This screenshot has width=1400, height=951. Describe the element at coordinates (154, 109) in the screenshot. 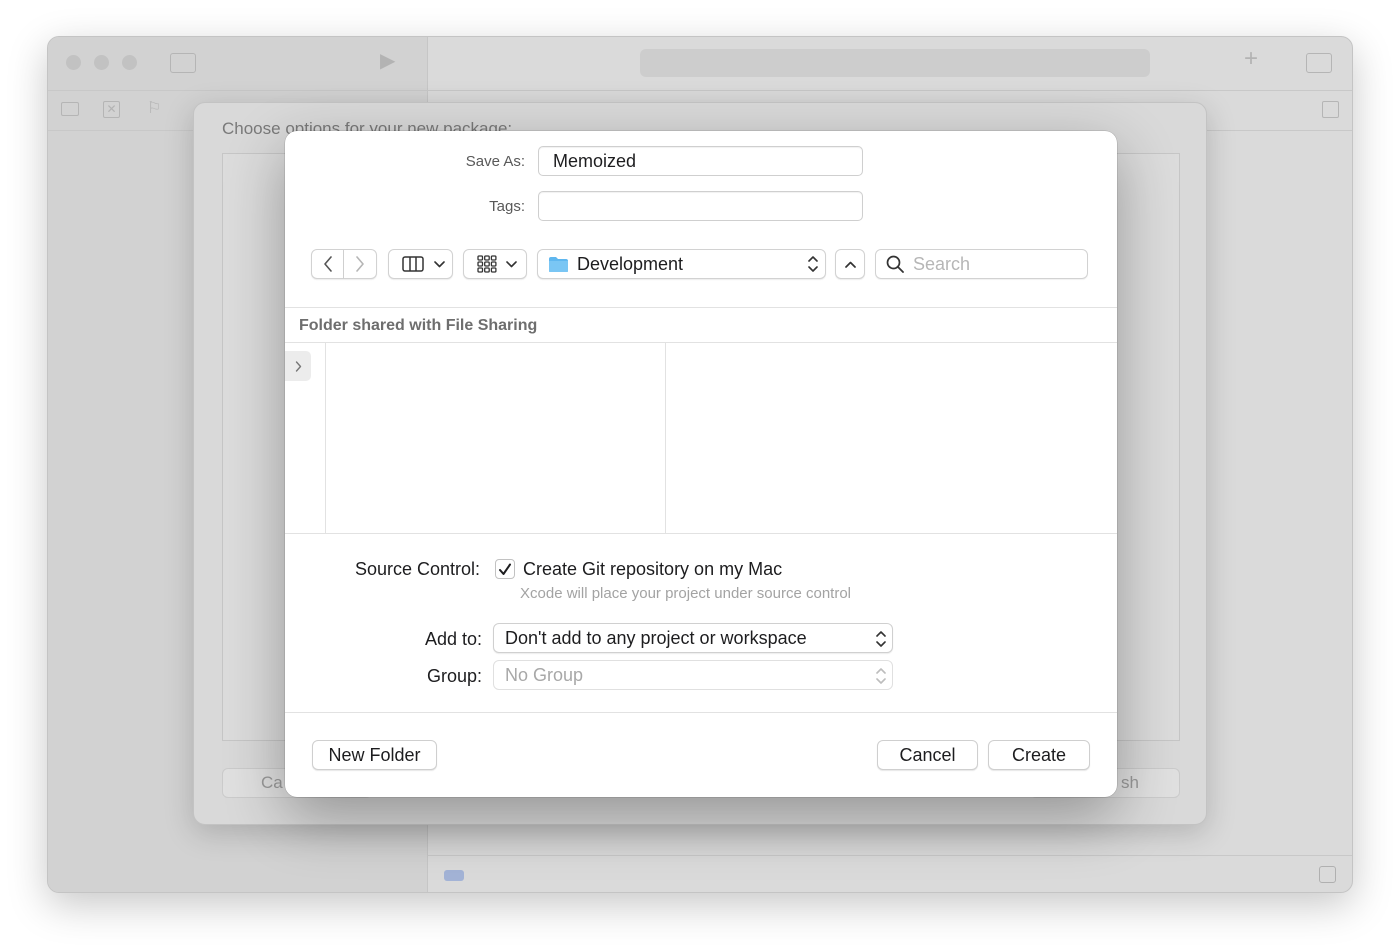

I see `bookmark-icon: ⚐` at that location.